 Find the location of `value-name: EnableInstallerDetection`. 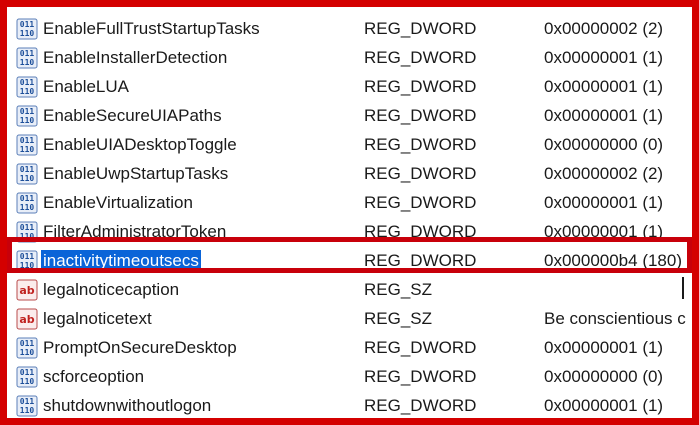

value-name: EnableInstallerDetection is located at coordinates (135, 57).